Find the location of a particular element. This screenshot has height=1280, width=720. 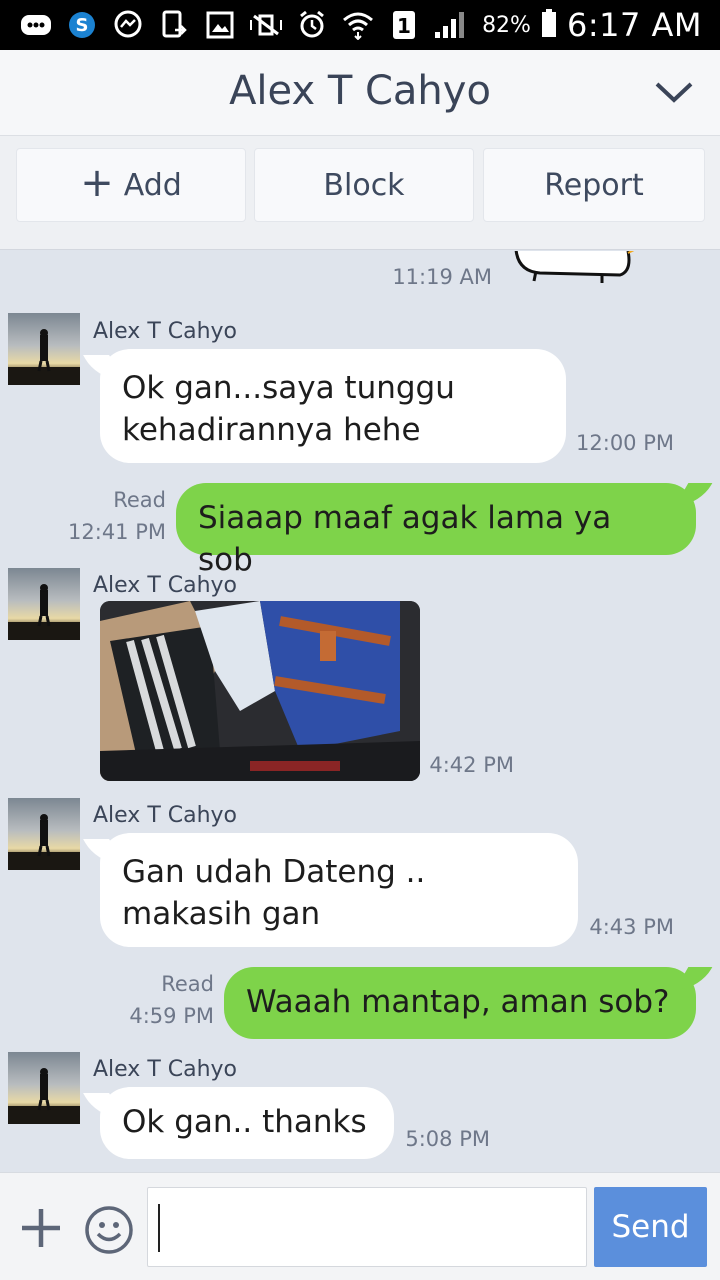

add-friend-button: + Add is located at coordinates (131, 185).